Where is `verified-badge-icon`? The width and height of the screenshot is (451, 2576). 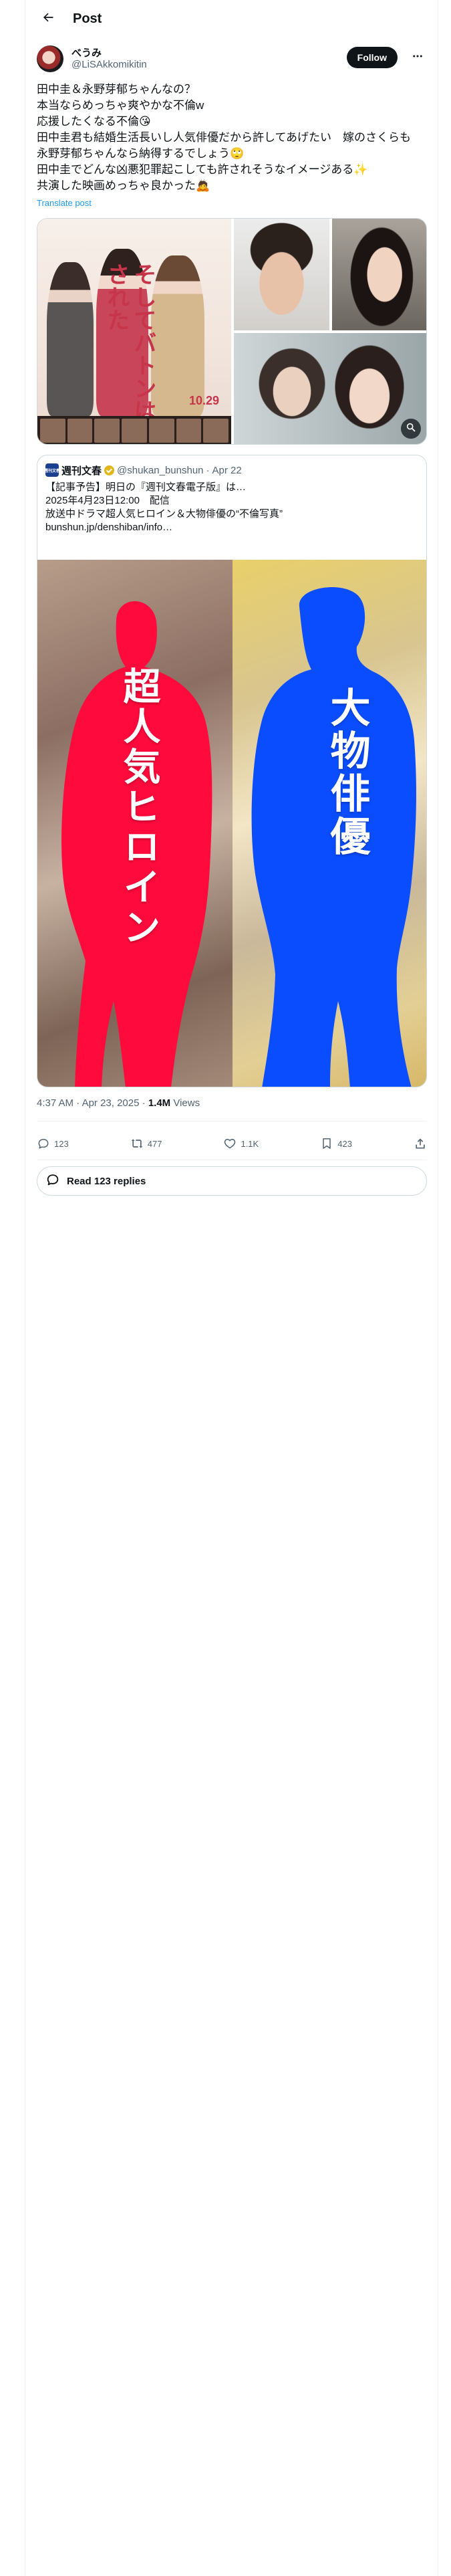 verified-badge-icon is located at coordinates (109, 470).